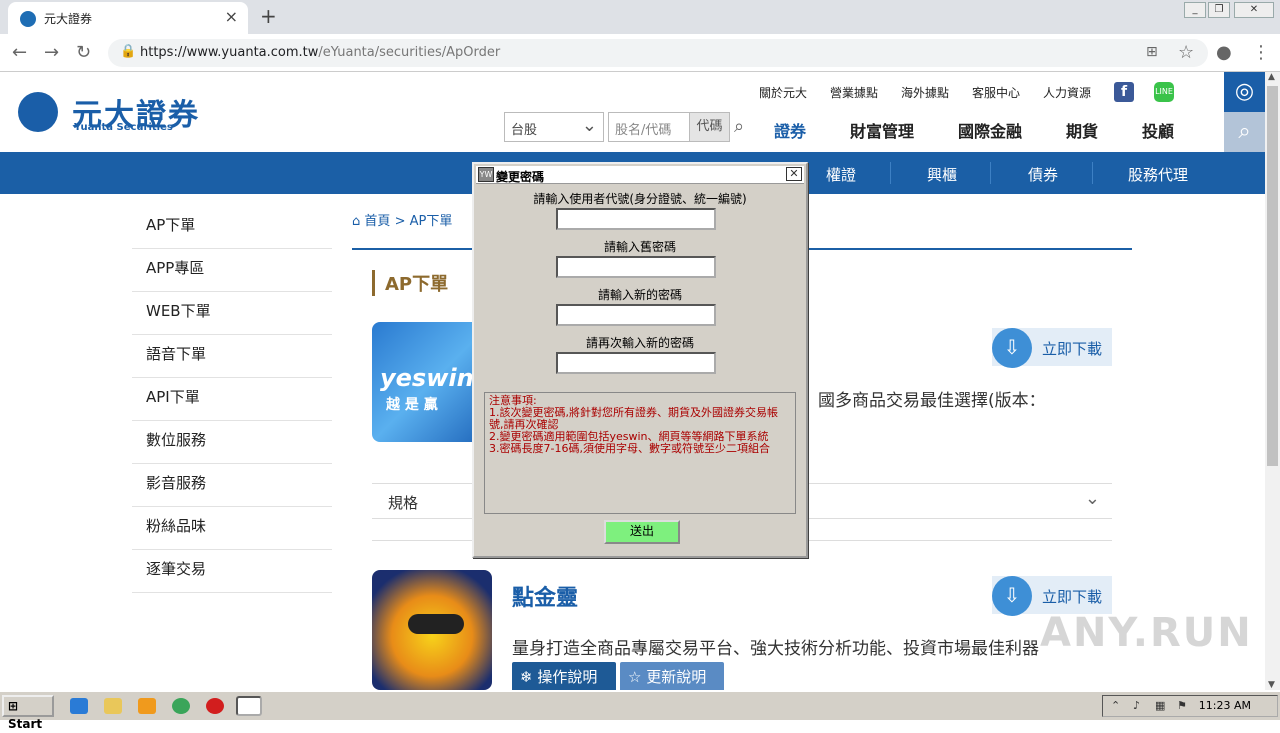 The image size is (1280, 733). I want to click on profile-icon: ●, so click(1224, 52).